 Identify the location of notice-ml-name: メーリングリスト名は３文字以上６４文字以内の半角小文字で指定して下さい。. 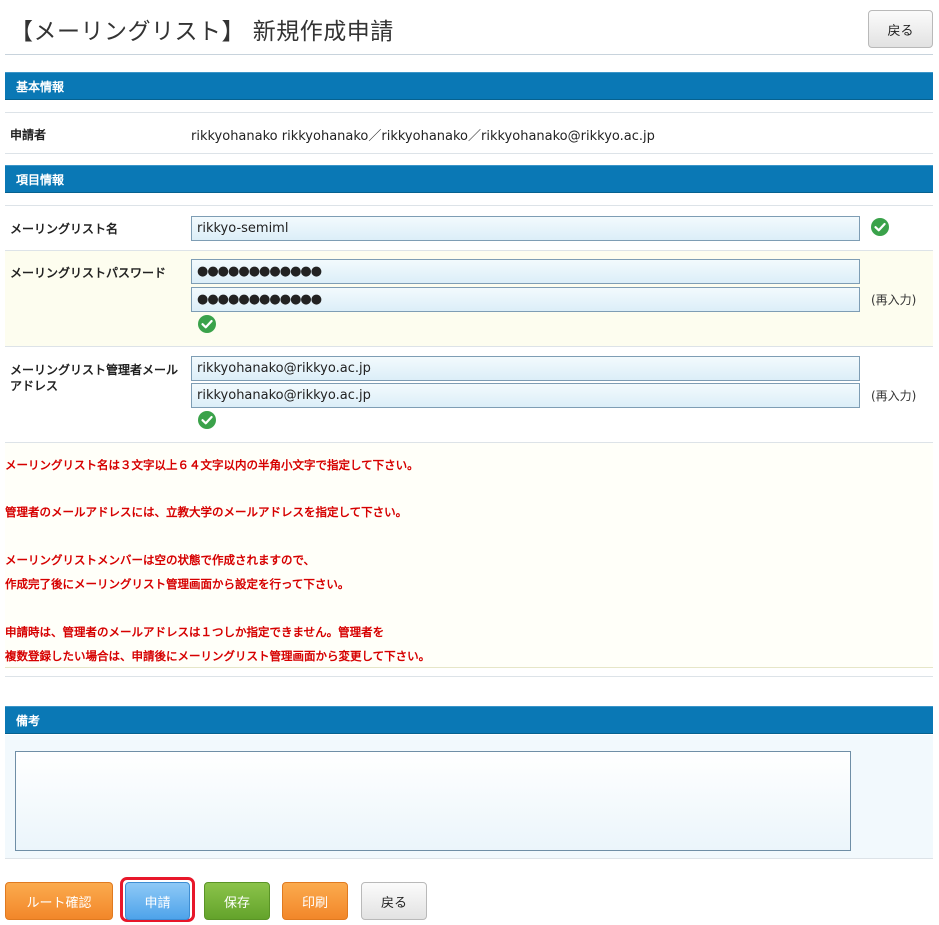
(212, 465).